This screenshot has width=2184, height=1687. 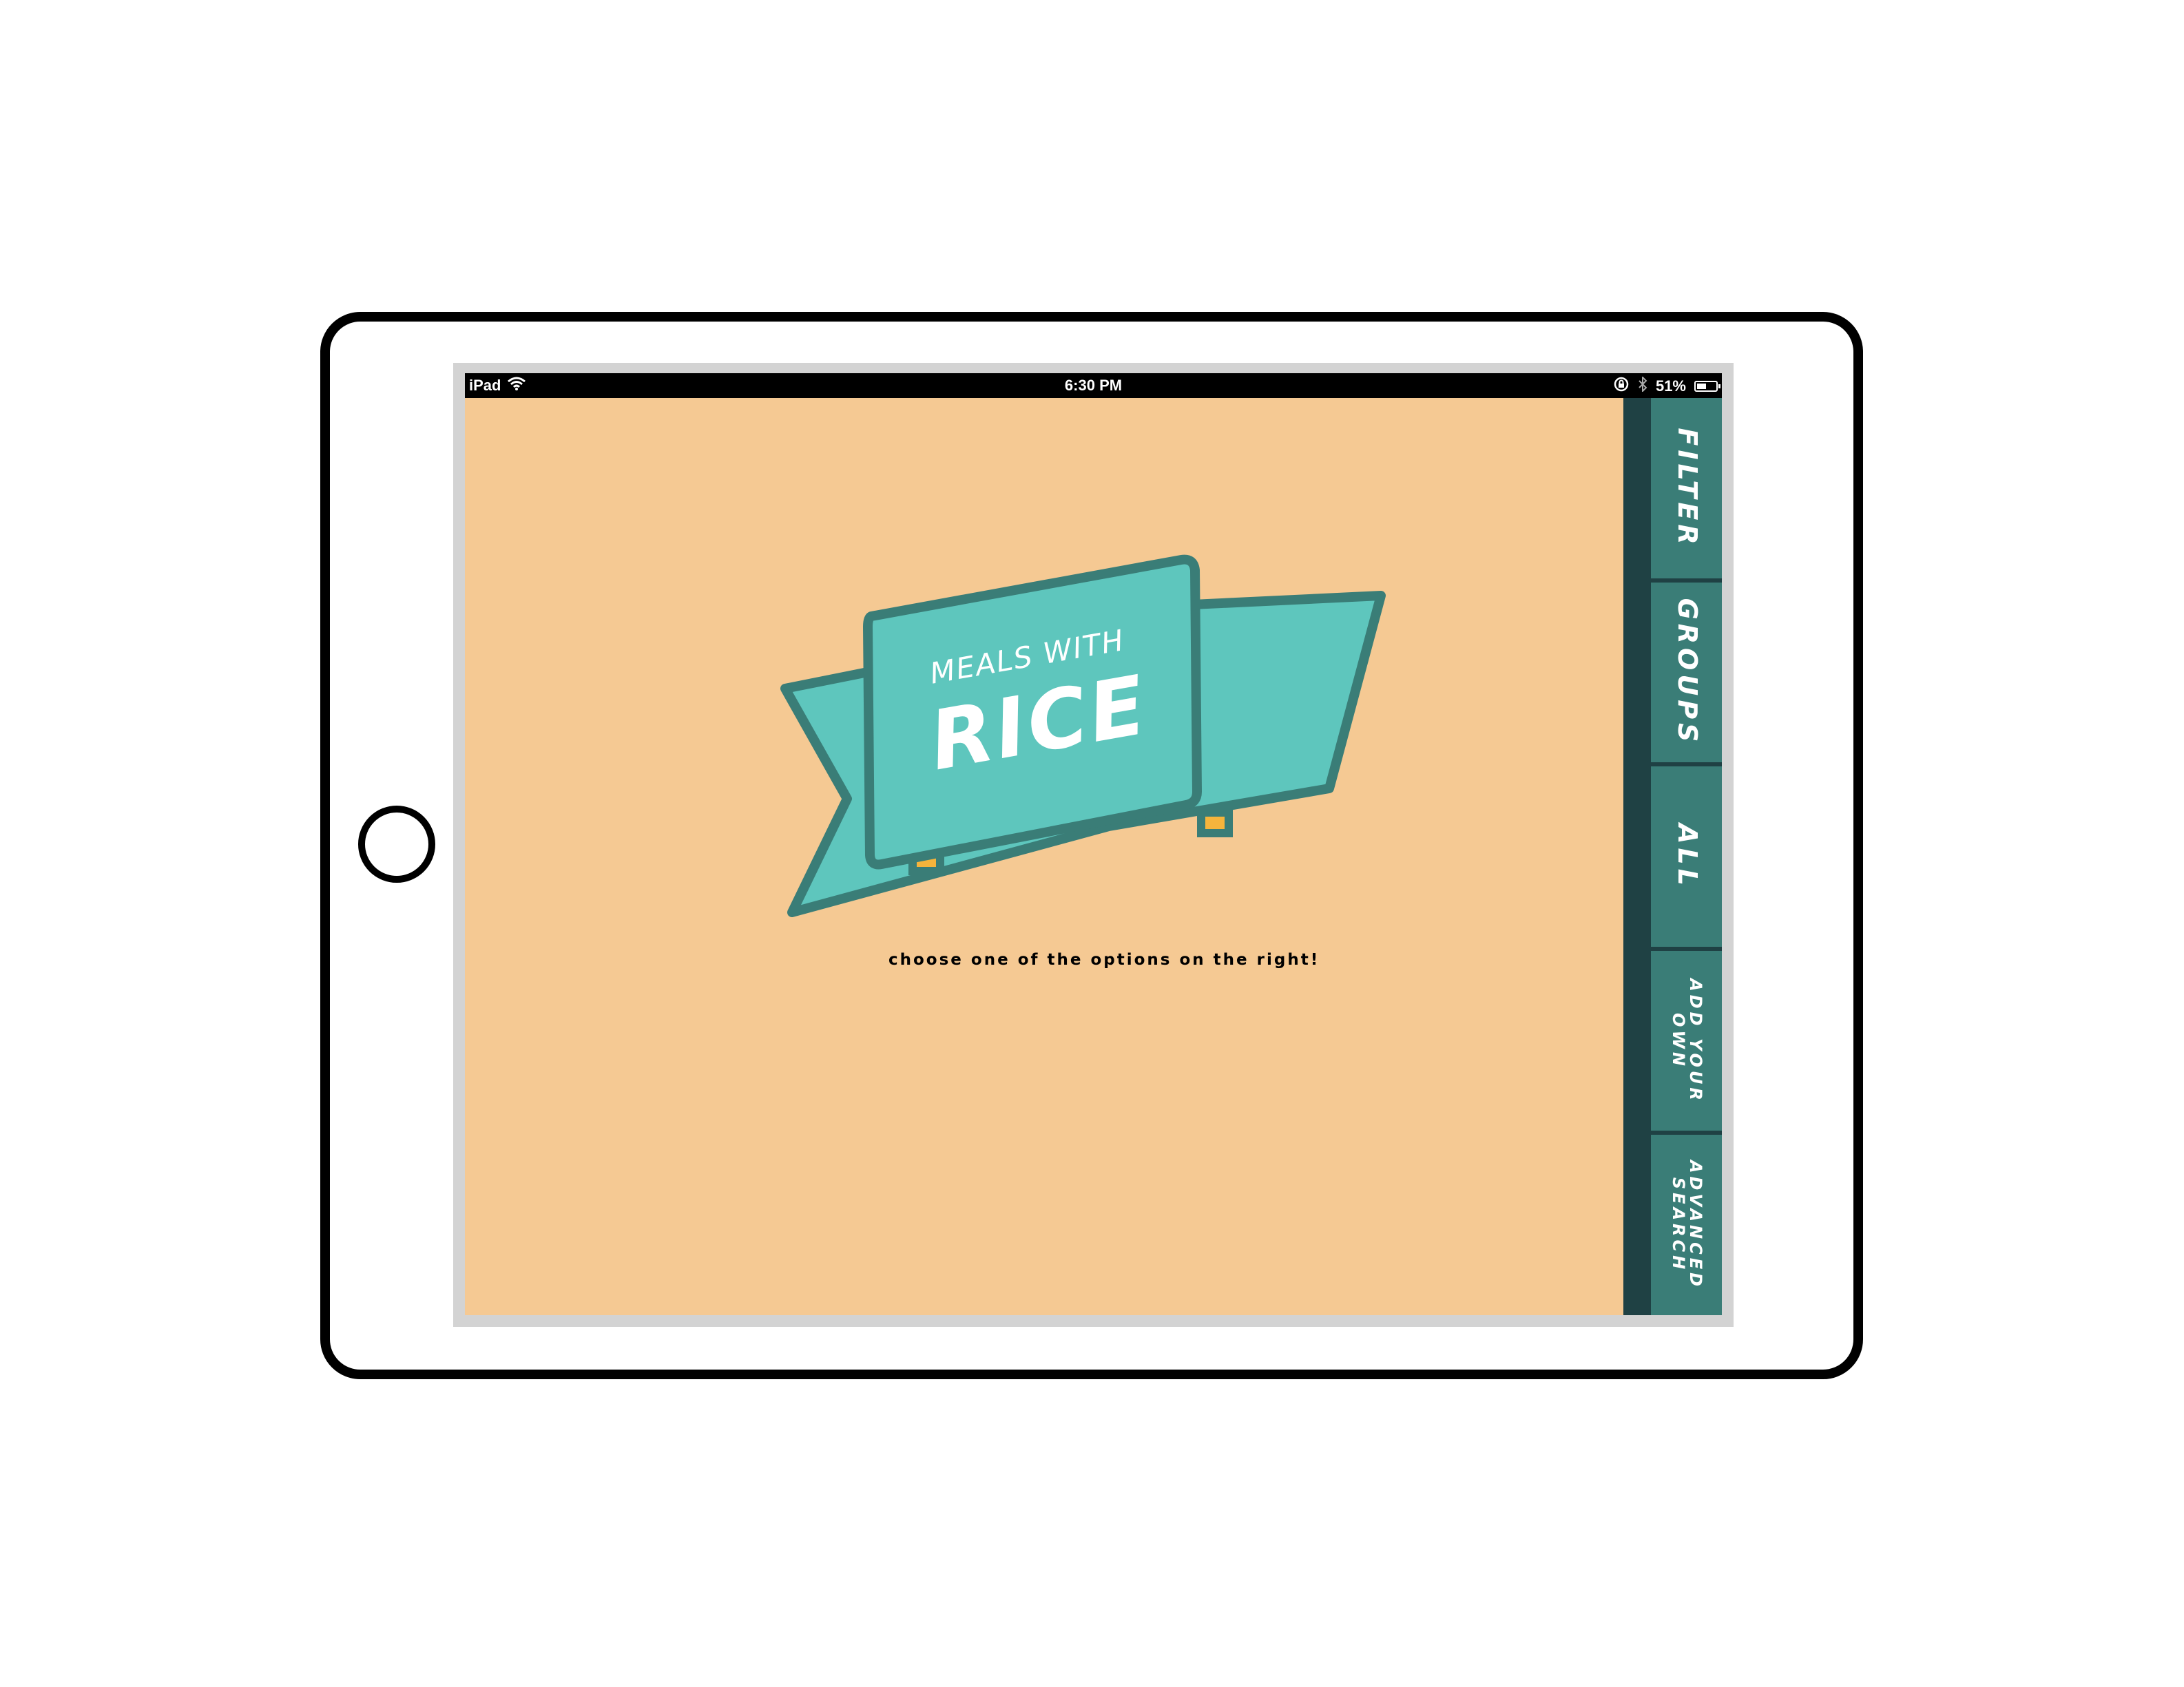 I want to click on nav-groups-label: GROUPS, so click(x=1687, y=672).